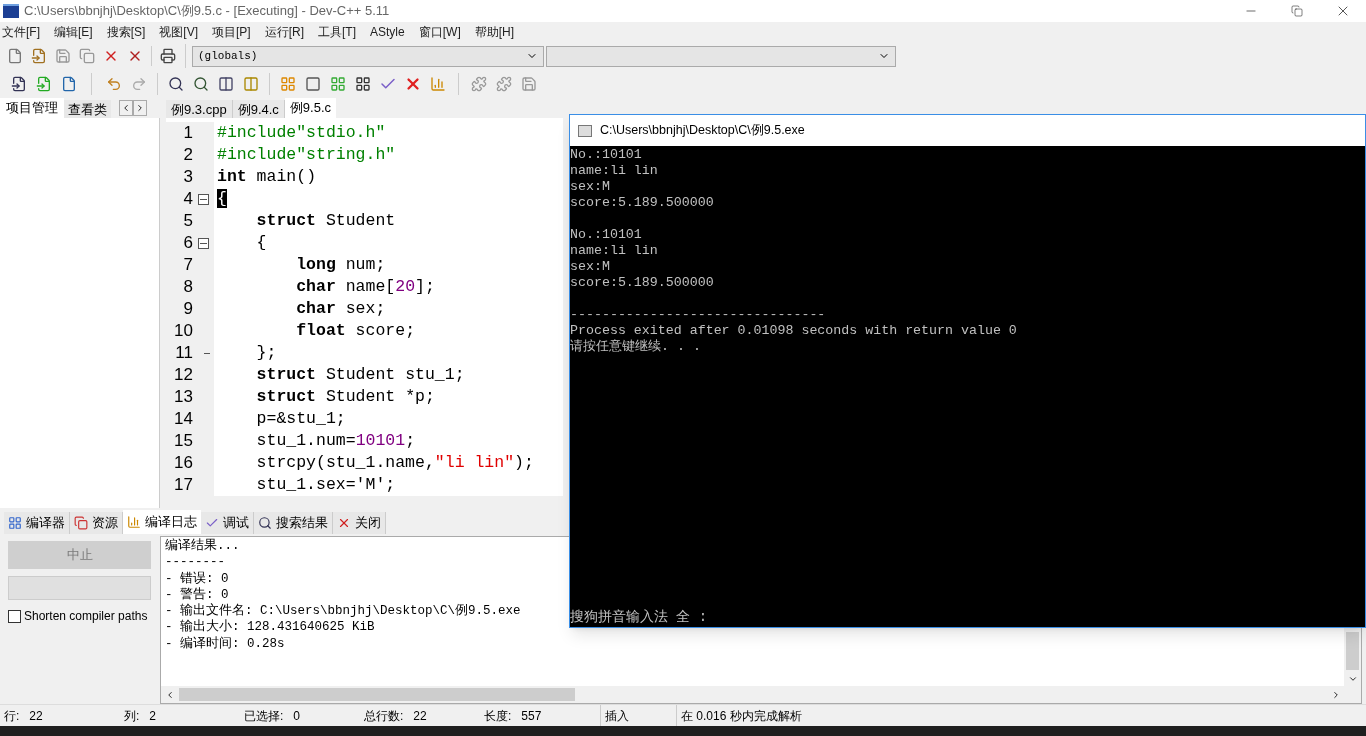 This screenshot has width=1366, height=736. Describe the element at coordinates (1336, 694) in the screenshot. I see `scroll-right-icon` at that location.